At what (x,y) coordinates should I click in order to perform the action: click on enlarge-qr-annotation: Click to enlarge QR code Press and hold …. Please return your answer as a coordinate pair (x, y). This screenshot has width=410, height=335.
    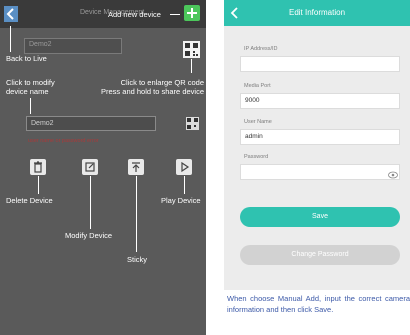
    Looking at the image, I should click on (146, 87).